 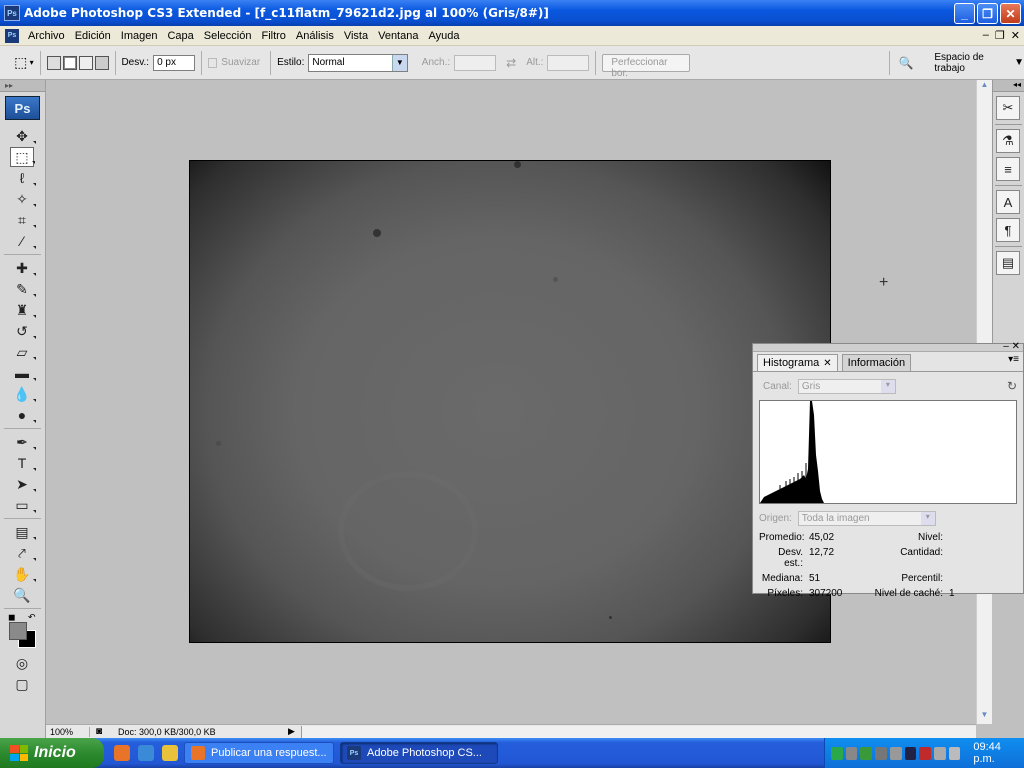 What do you see at coordinates (32, 617) in the screenshot?
I see `swap-colors-icon: ↶` at bounding box center [32, 617].